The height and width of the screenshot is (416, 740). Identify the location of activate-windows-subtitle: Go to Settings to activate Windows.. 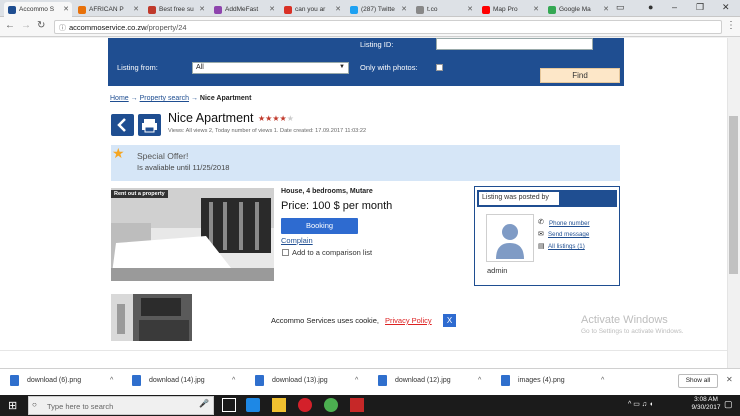
(632, 331).